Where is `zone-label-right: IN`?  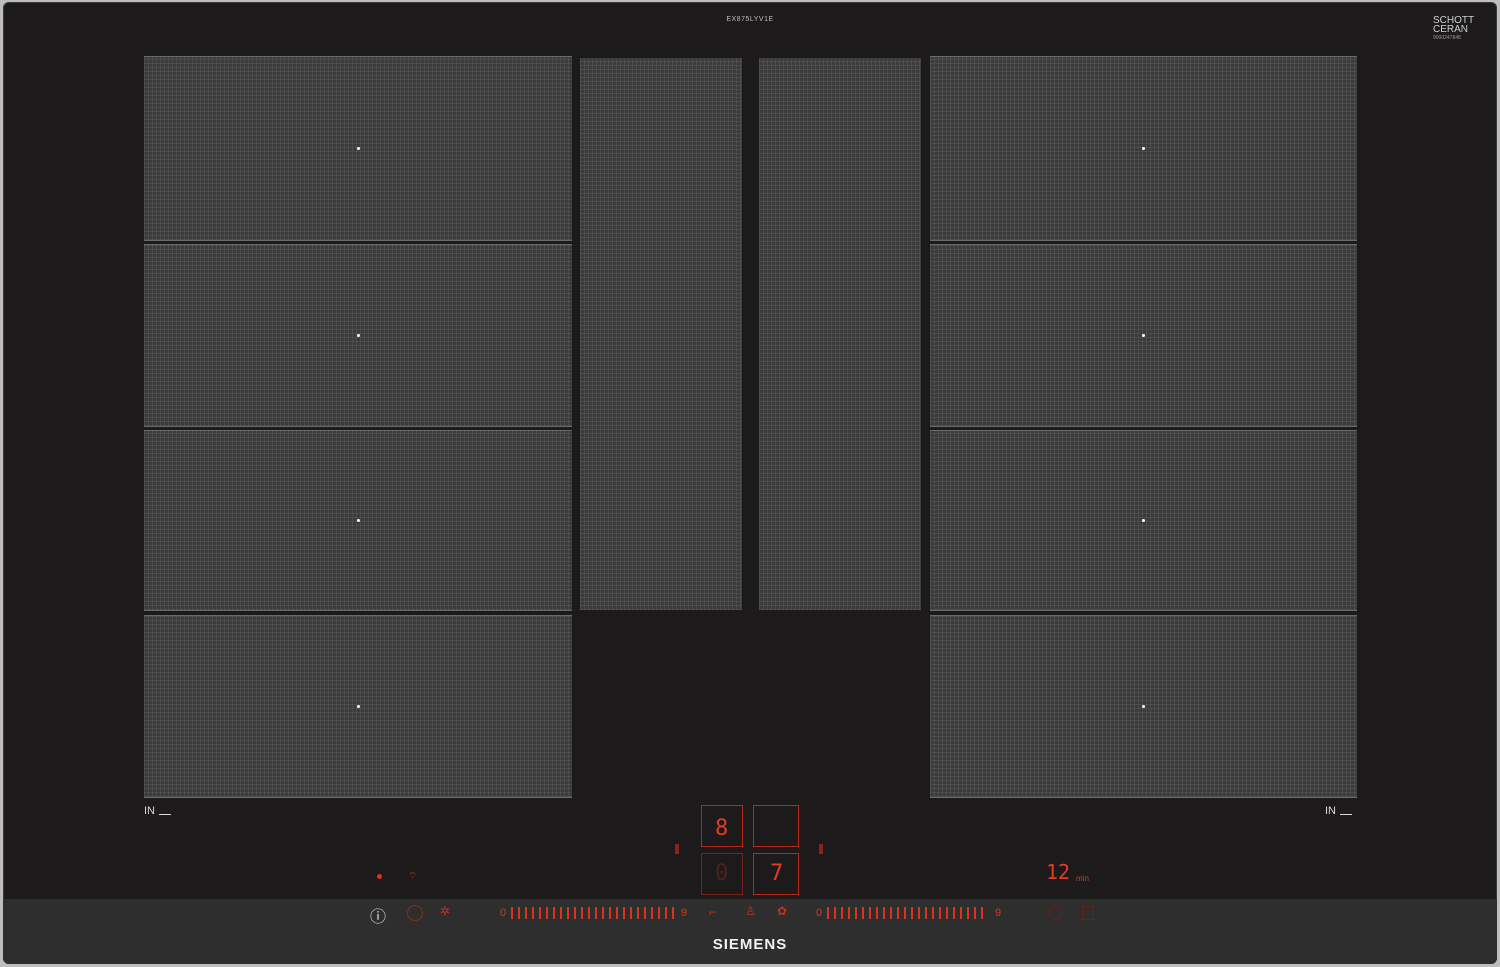
zone-label-right: IN is located at coordinates (1338, 810).